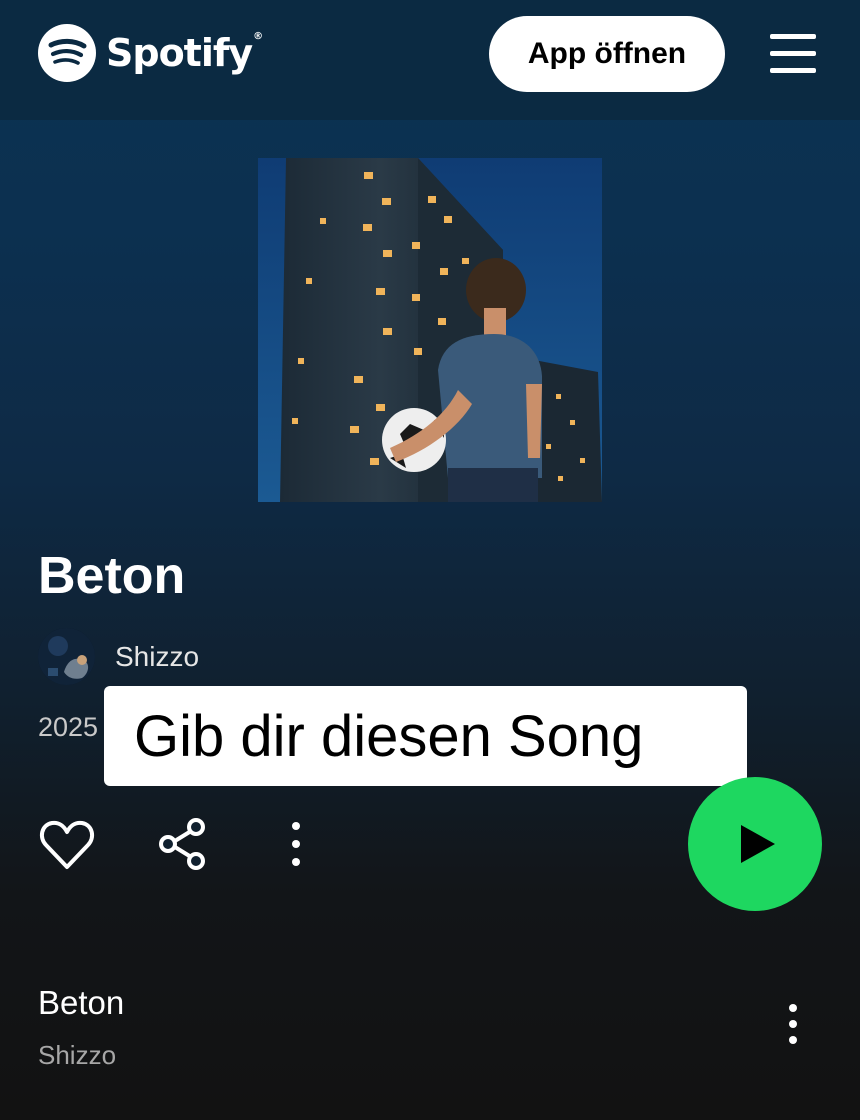  I want to click on track-row: Beton Shizzo, so click(430, 1025).